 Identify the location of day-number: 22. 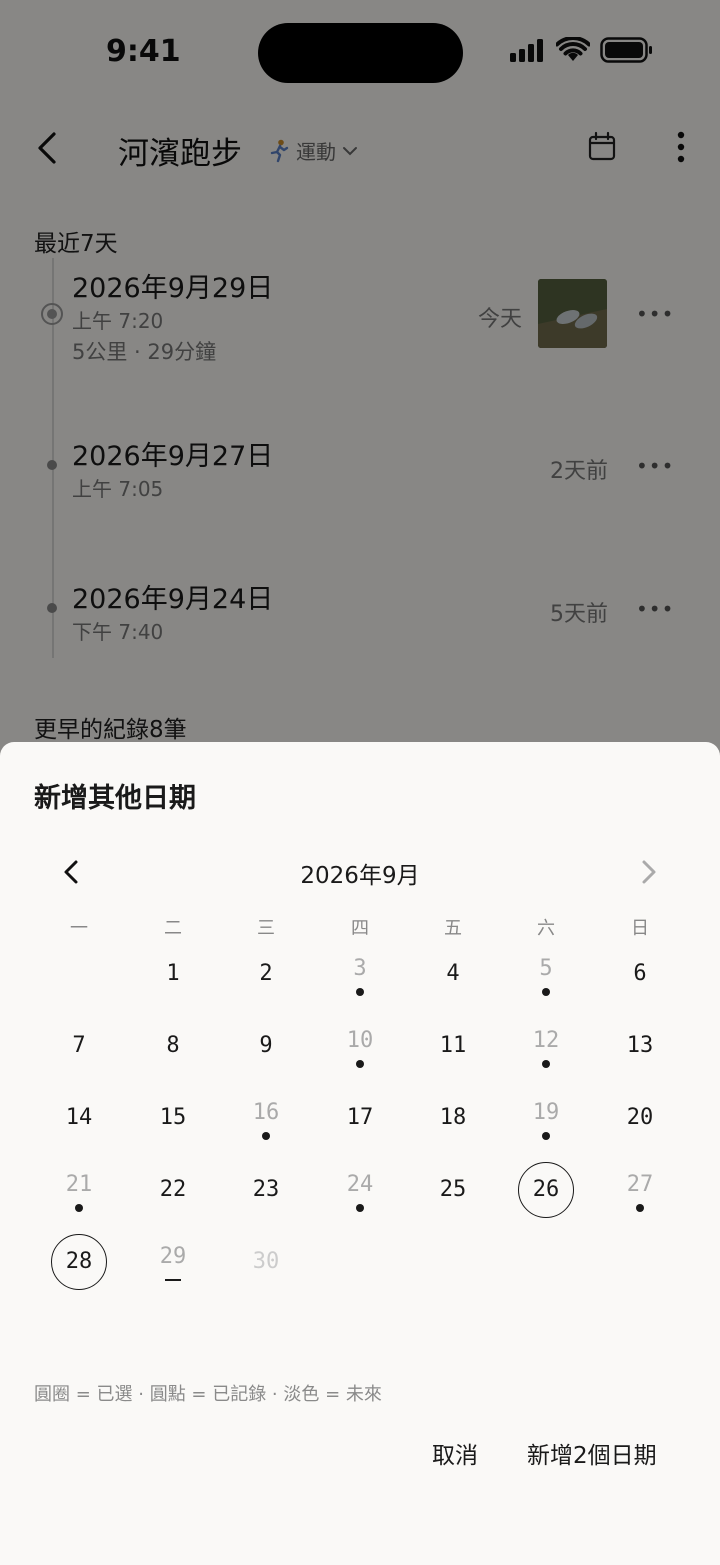
(173, 1189).